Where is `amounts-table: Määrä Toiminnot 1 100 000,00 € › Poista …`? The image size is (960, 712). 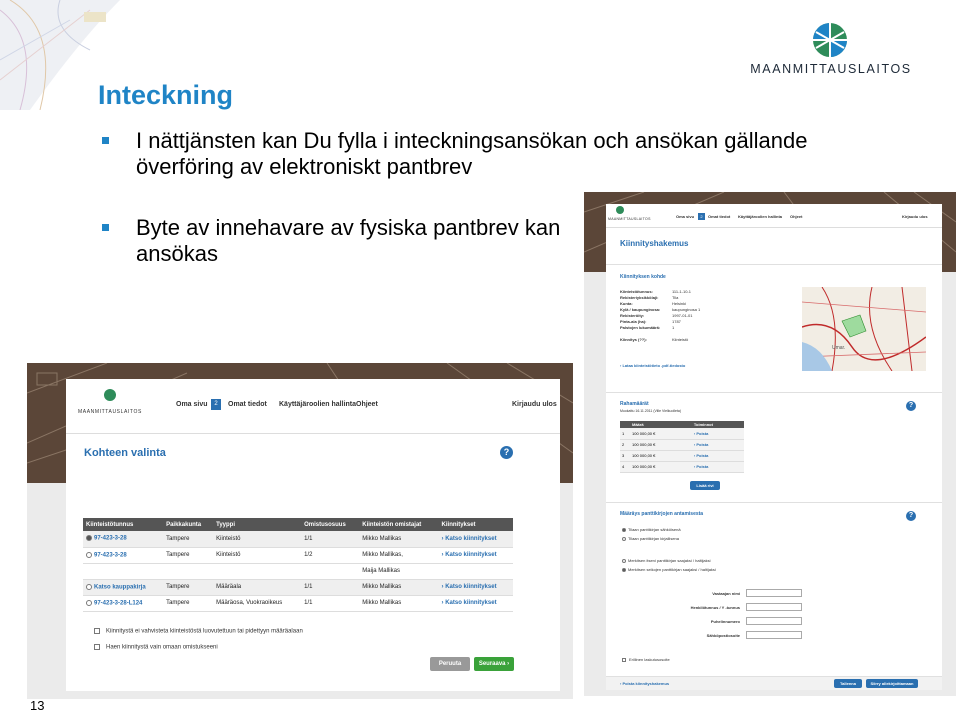
amounts-table: Määrä Toiminnot 1 100 000,00 € › Poista … is located at coordinates (682, 447).